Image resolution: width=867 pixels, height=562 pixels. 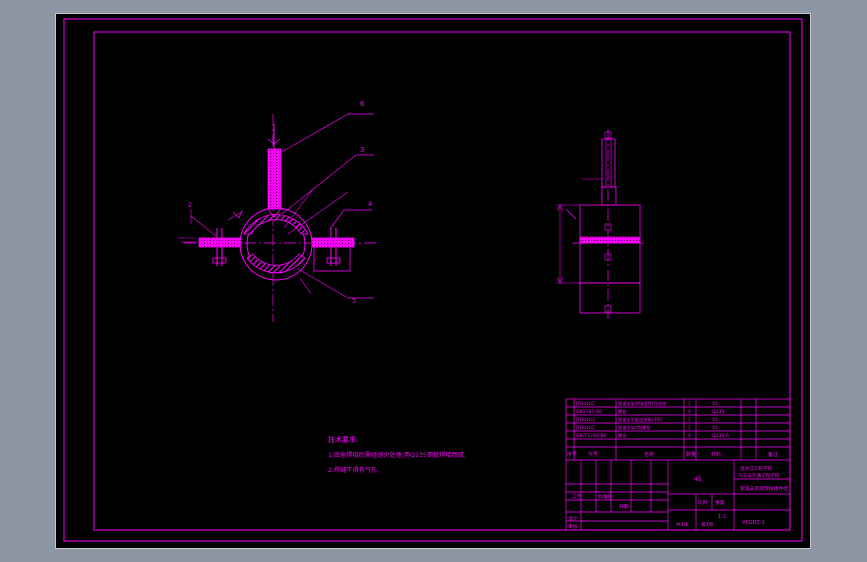 I want to click on bom-row-2-name: 管道支吊架连接板L100, so click(x=640, y=419).